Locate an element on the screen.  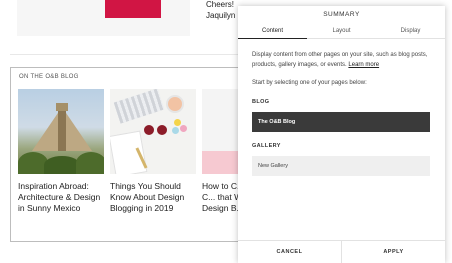
pyramid-steps is located at coordinates (62, 131).